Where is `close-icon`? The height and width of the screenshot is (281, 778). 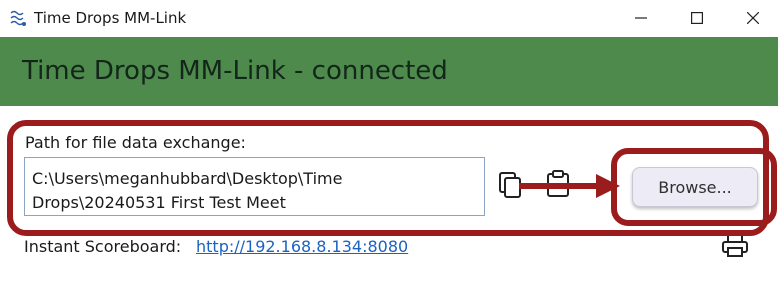
close-icon is located at coordinates (753, 18).